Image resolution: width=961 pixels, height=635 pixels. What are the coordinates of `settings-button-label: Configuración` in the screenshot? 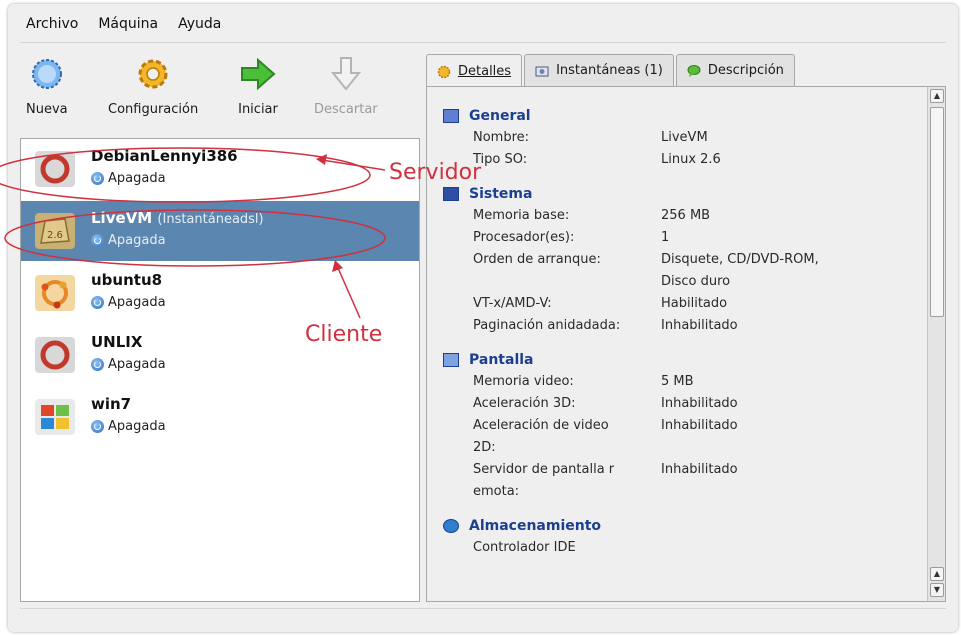 It's located at (153, 109).